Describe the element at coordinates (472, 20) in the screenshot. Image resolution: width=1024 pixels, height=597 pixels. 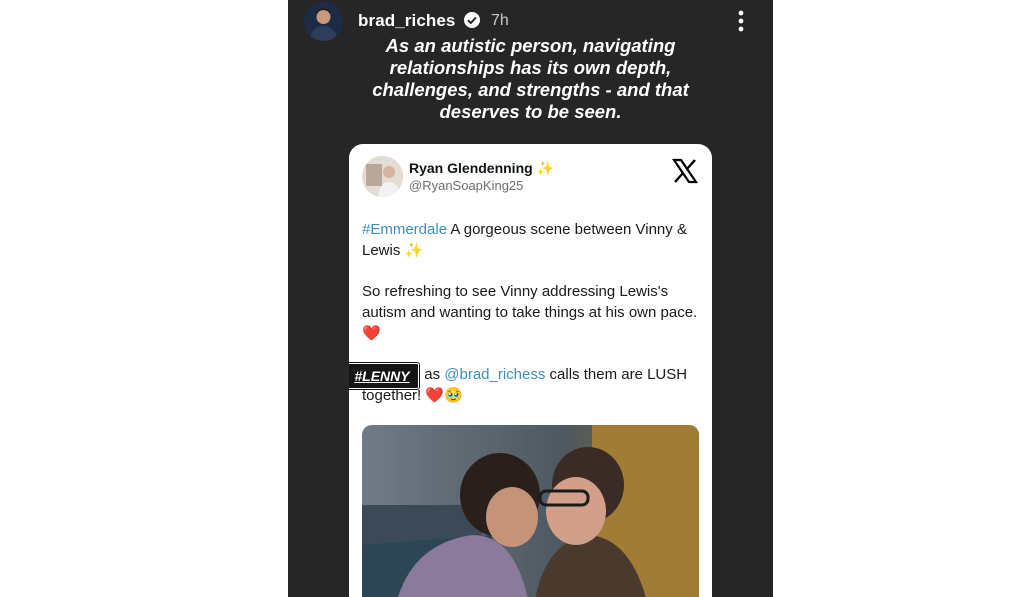
I see `verified-badge-icon` at that location.